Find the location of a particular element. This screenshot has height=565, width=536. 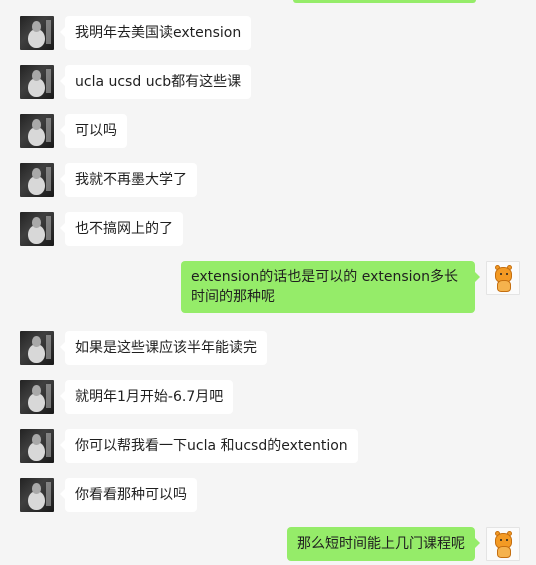

message-bubble: 如果是这些课应该半年能读完 is located at coordinates (163, 348).